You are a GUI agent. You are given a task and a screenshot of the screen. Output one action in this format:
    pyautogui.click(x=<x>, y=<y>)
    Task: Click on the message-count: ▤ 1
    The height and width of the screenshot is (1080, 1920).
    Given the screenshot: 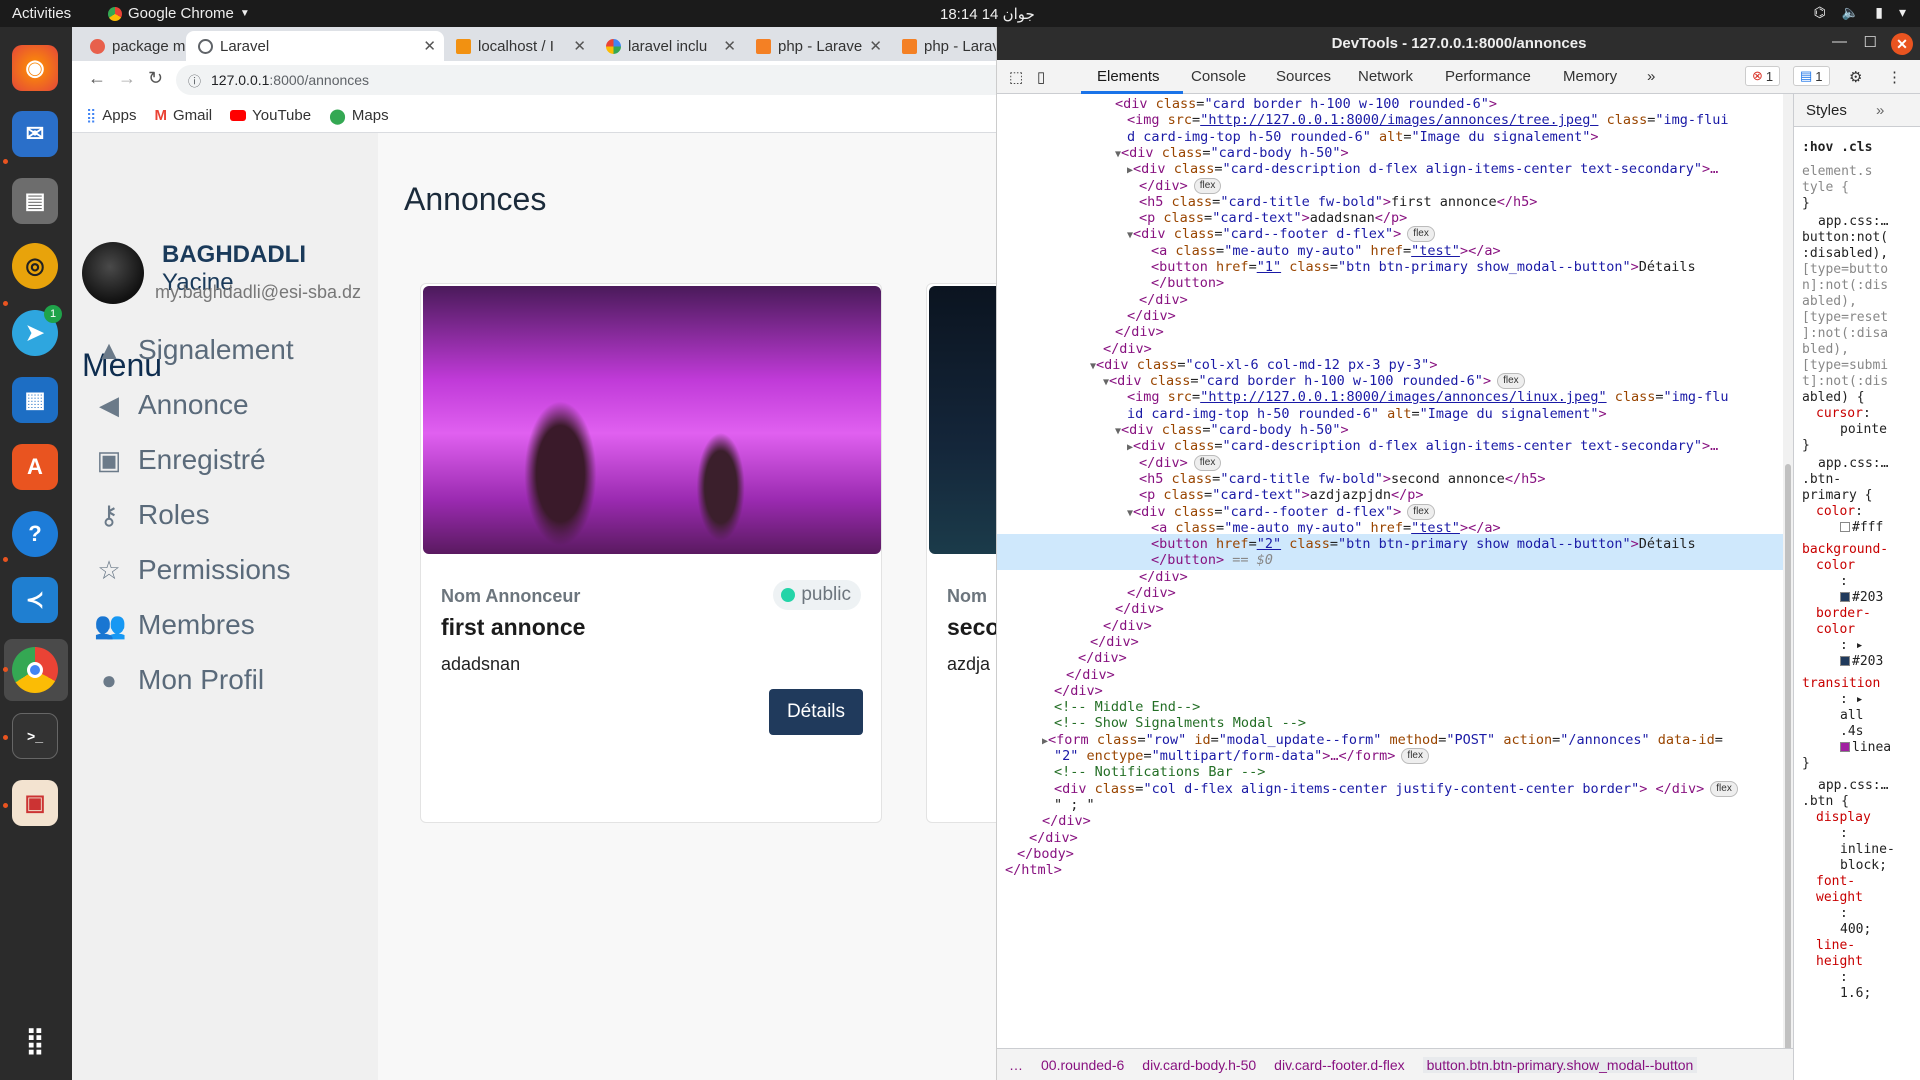 What is the action you would take?
    pyautogui.click(x=1811, y=76)
    